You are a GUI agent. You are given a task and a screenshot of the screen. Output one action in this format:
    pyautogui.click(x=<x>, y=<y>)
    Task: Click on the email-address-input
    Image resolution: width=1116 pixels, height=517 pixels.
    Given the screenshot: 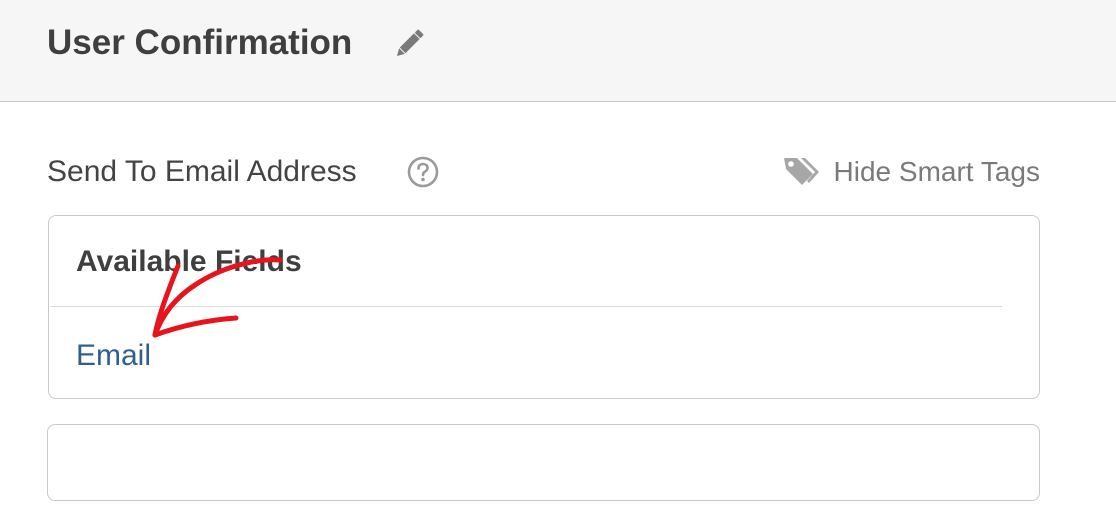 What is the action you would take?
    pyautogui.click(x=543, y=462)
    